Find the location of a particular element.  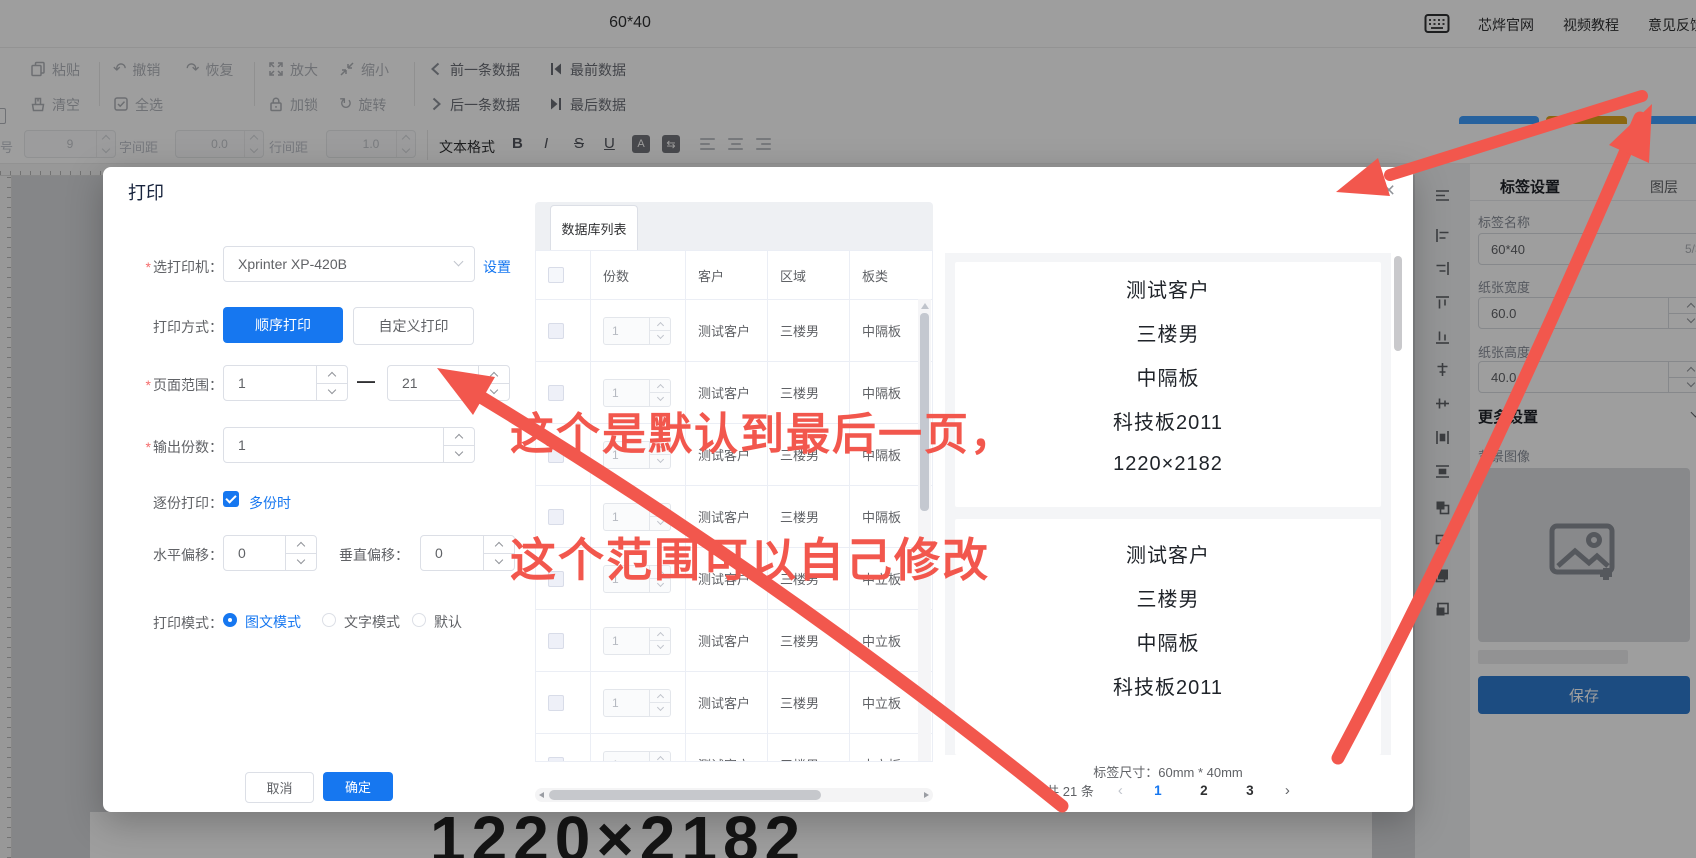

annotation-text-2: 这个范围可以自己修改 is located at coordinates (750, 560).